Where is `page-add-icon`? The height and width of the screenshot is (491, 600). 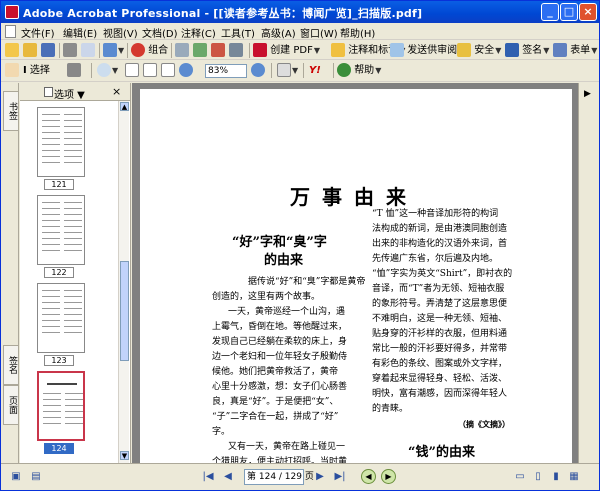
page-add-icon is located at coordinates (218, 50).